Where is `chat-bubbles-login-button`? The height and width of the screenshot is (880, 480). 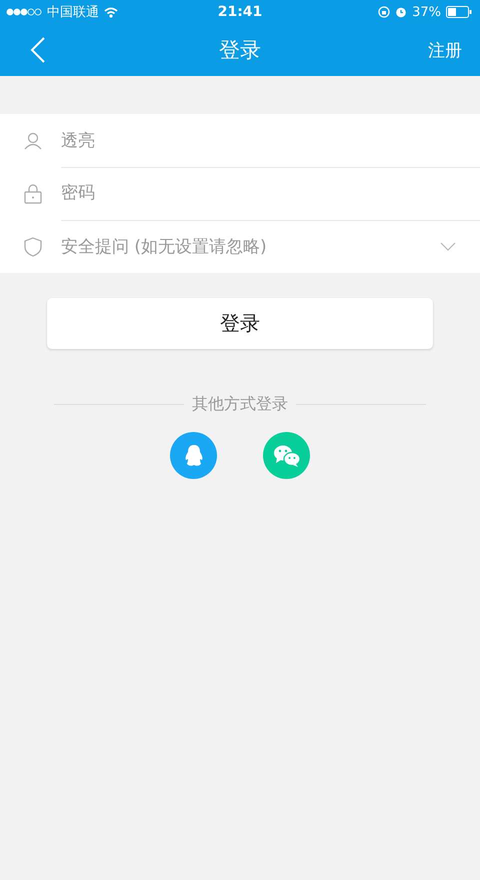
chat-bubbles-login-button is located at coordinates (286, 455).